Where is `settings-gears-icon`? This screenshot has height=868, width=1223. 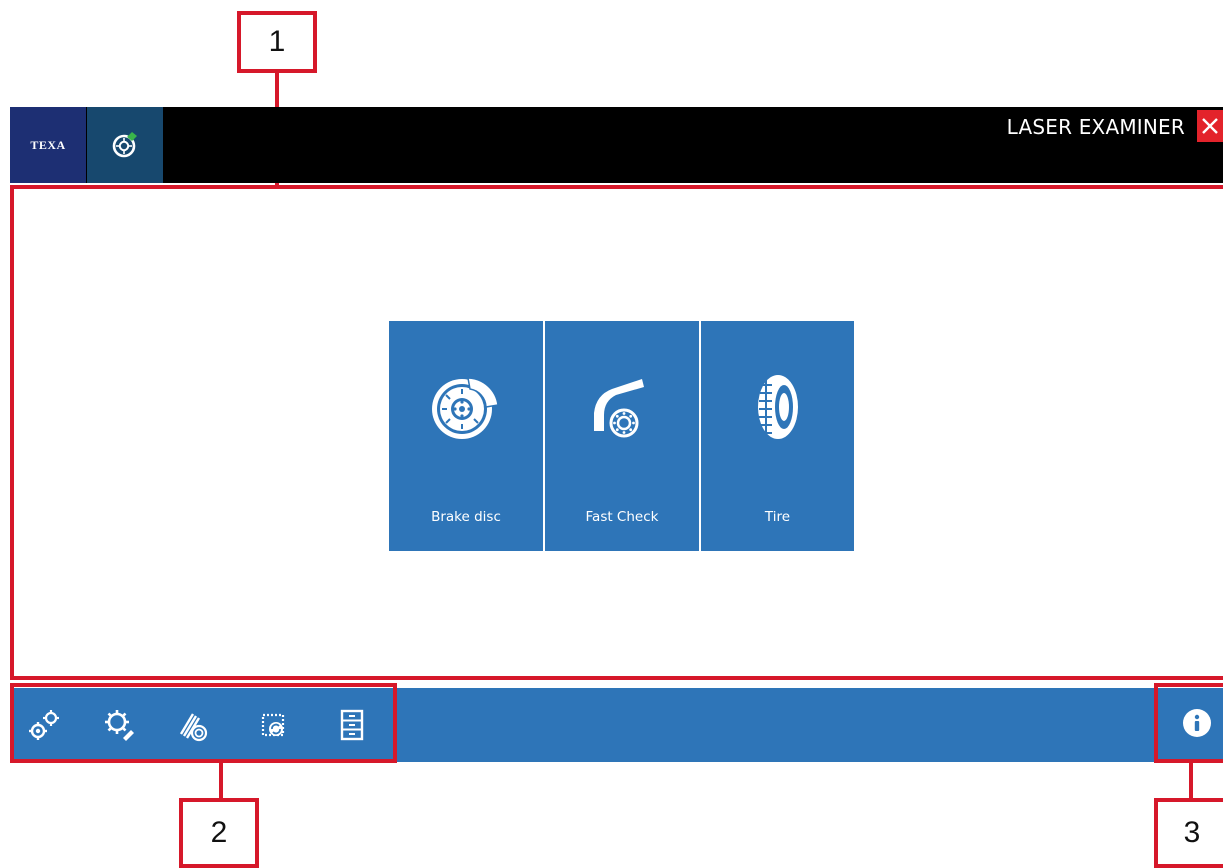
settings-gears-icon is located at coordinates (44, 725).